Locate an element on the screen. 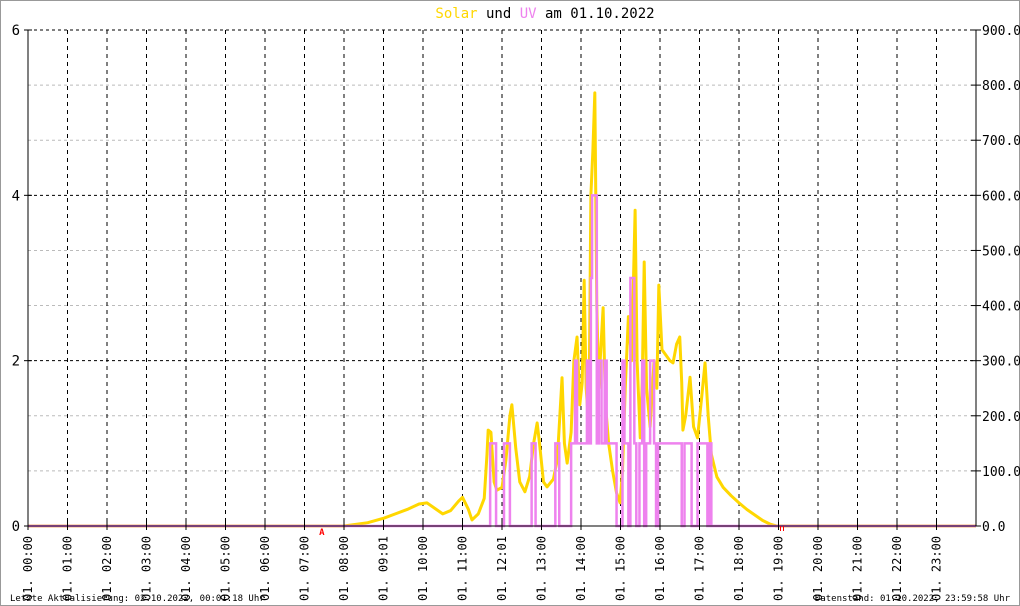 The width and height of the screenshot is (1020, 606). x-tick-label: 01. 01:00 is located at coordinates (68, 568).